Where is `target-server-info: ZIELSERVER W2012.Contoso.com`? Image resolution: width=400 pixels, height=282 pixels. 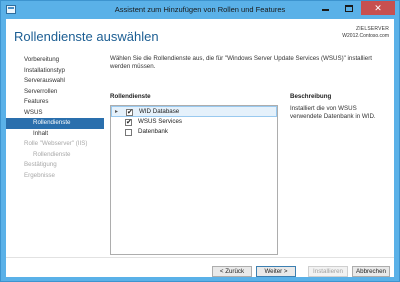
target-server-info: ZIELSERVER W2012.Contoso.com is located at coordinates (365, 33).